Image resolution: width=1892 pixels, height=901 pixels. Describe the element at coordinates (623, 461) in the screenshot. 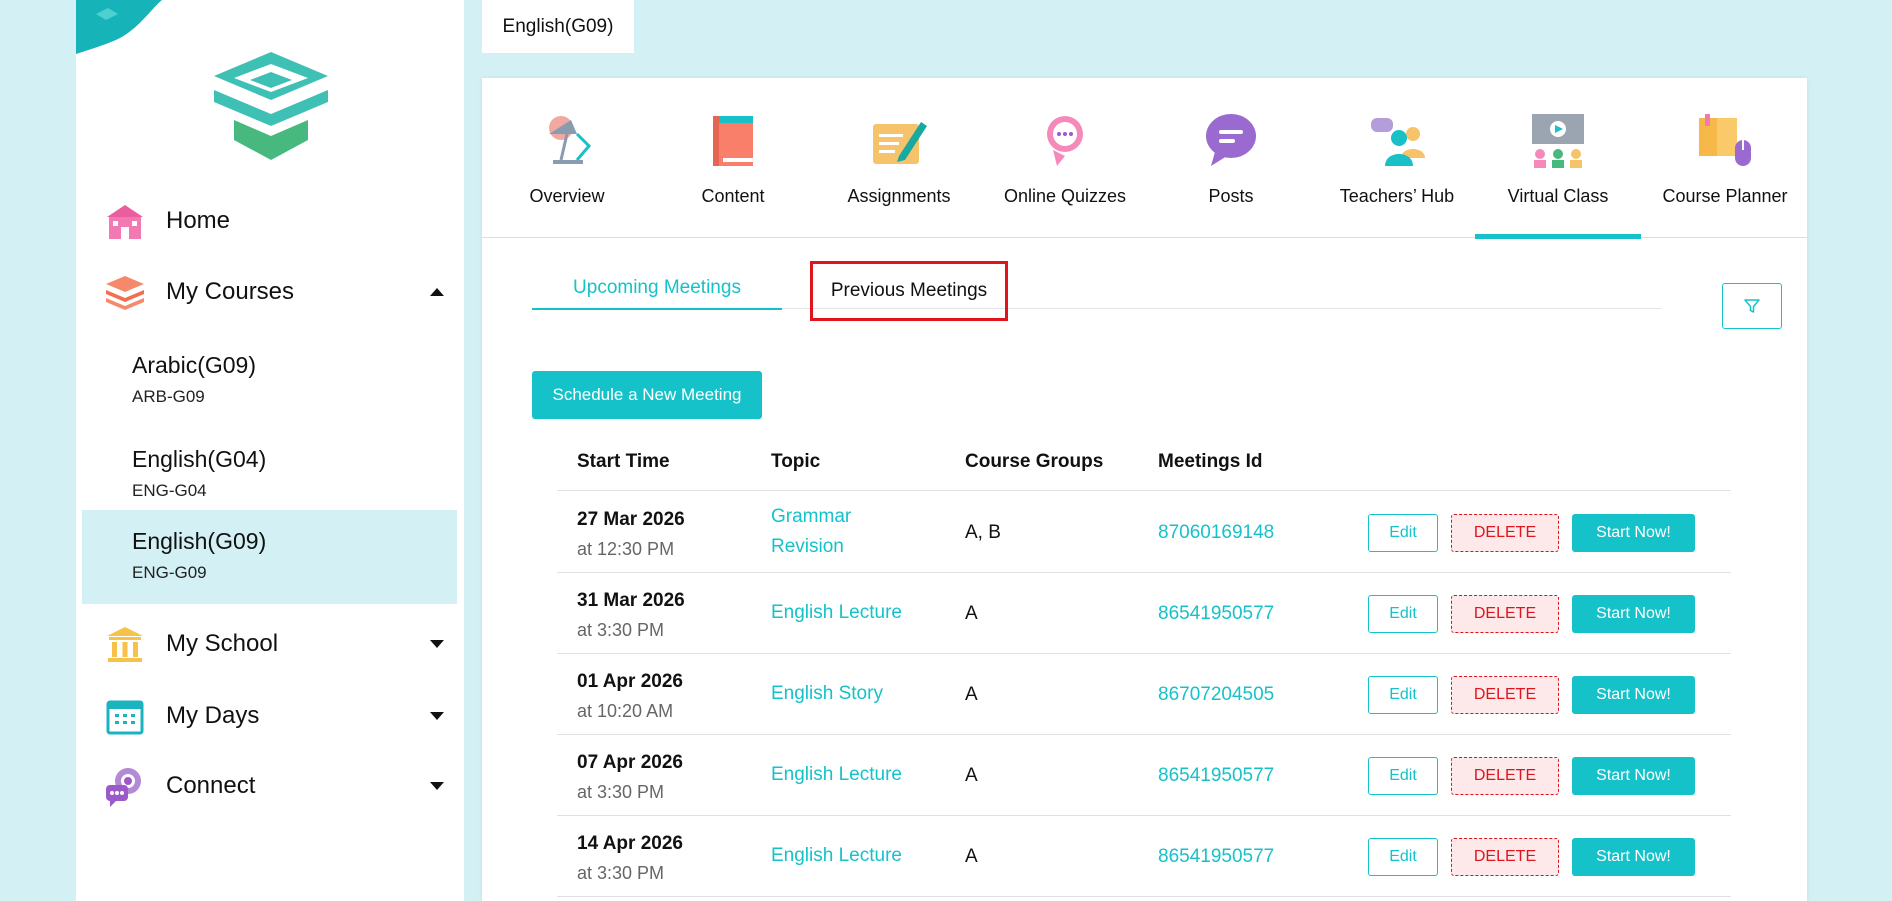

I see `column-header-start-time: Start Time` at that location.